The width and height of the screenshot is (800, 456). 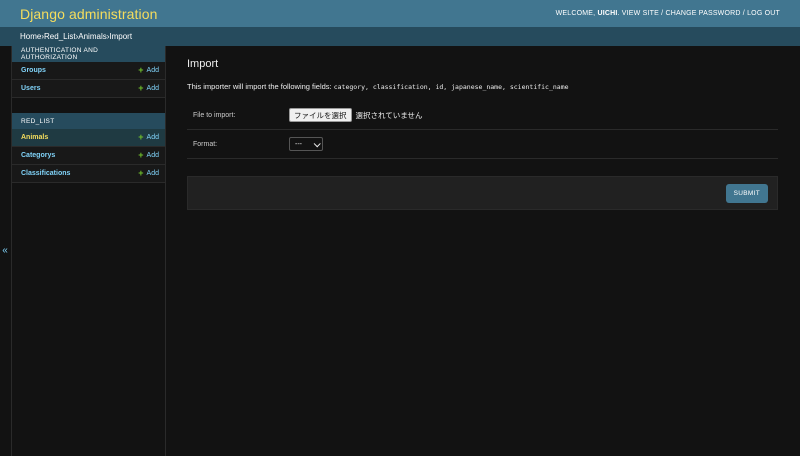 I want to click on sidebar-link-groups: Groups, so click(x=33, y=70).